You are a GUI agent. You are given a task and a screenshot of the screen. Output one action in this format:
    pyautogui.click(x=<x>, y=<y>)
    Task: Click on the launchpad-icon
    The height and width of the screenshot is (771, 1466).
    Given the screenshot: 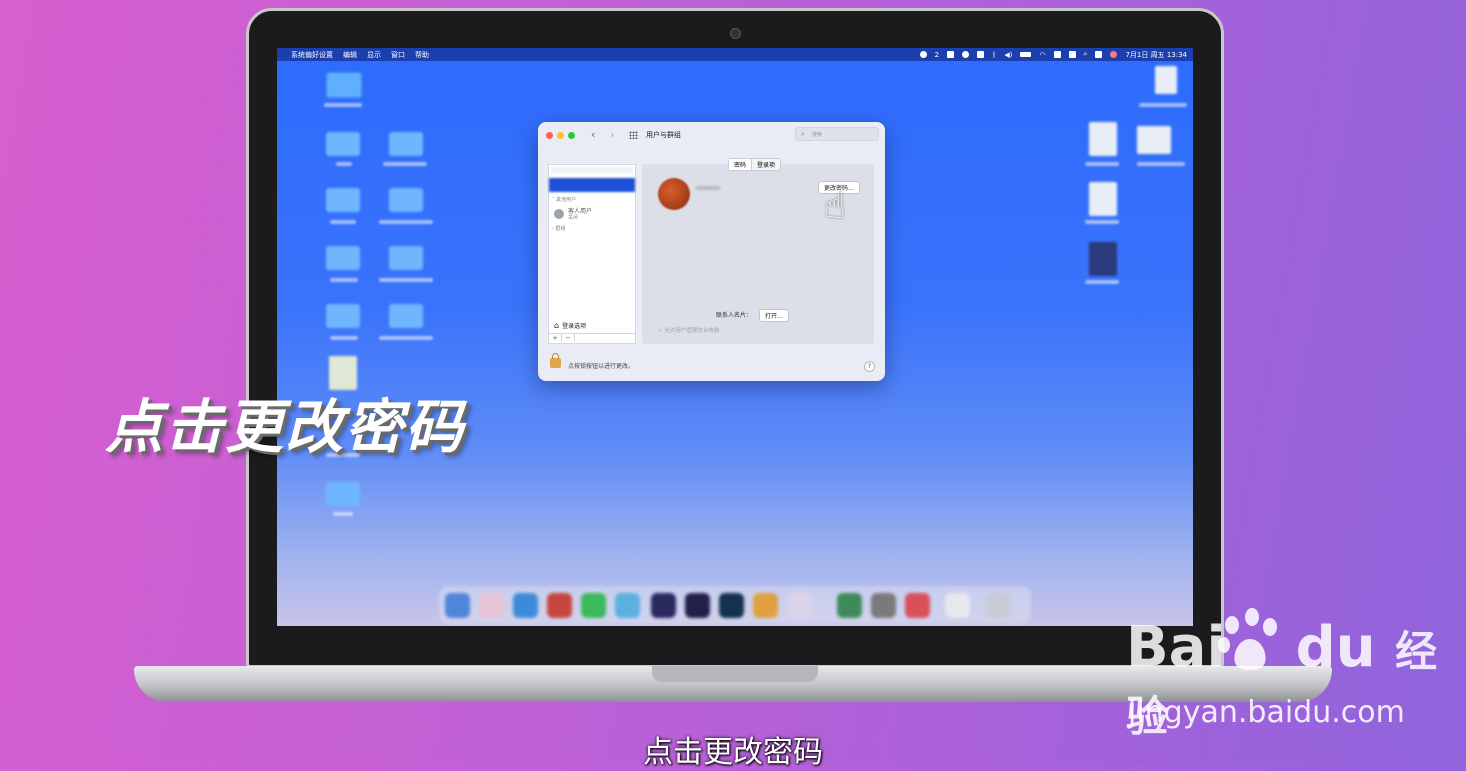 What is the action you would take?
    pyautogui.click(x=491, y=605)
    